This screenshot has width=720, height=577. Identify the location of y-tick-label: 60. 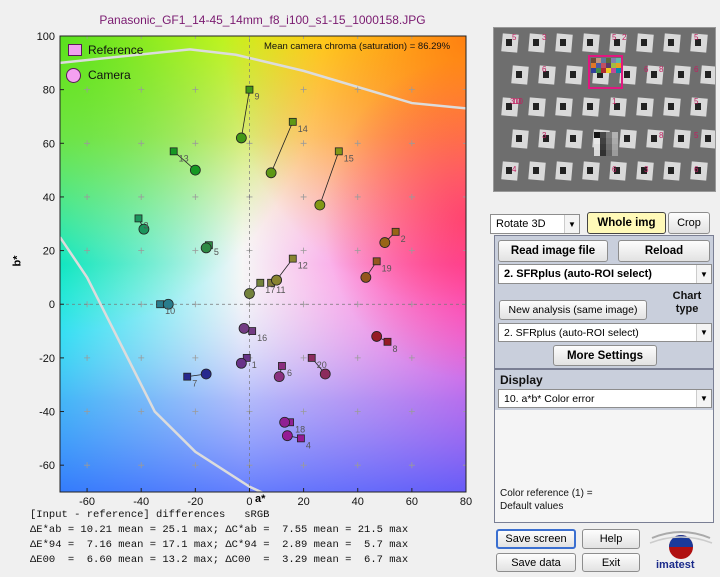
(49, 144).